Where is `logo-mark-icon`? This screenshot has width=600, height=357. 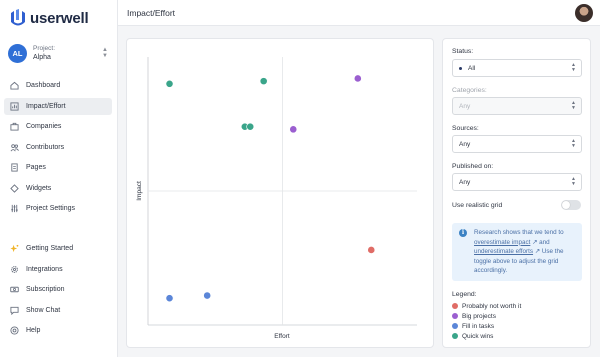
logo-mark-icon is located at coordinates (18, 17).